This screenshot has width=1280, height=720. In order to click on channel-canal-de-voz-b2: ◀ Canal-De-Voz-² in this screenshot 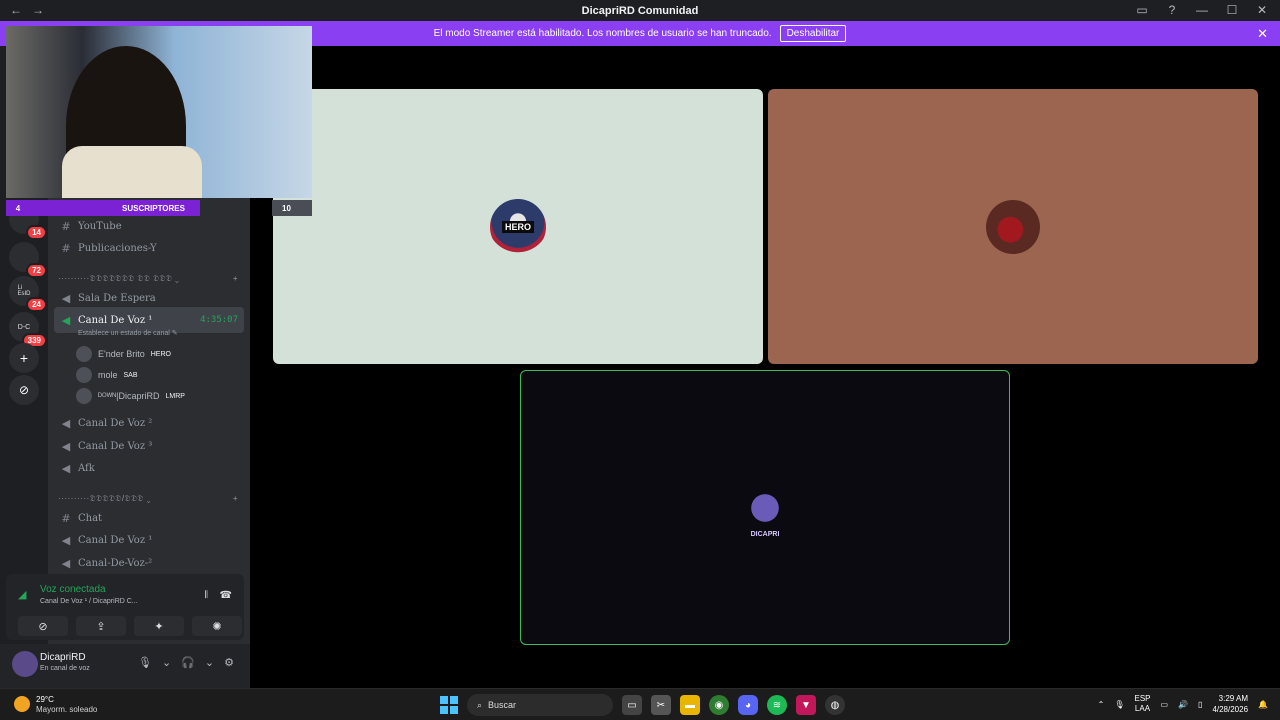, I will do `click(149, 563)`.